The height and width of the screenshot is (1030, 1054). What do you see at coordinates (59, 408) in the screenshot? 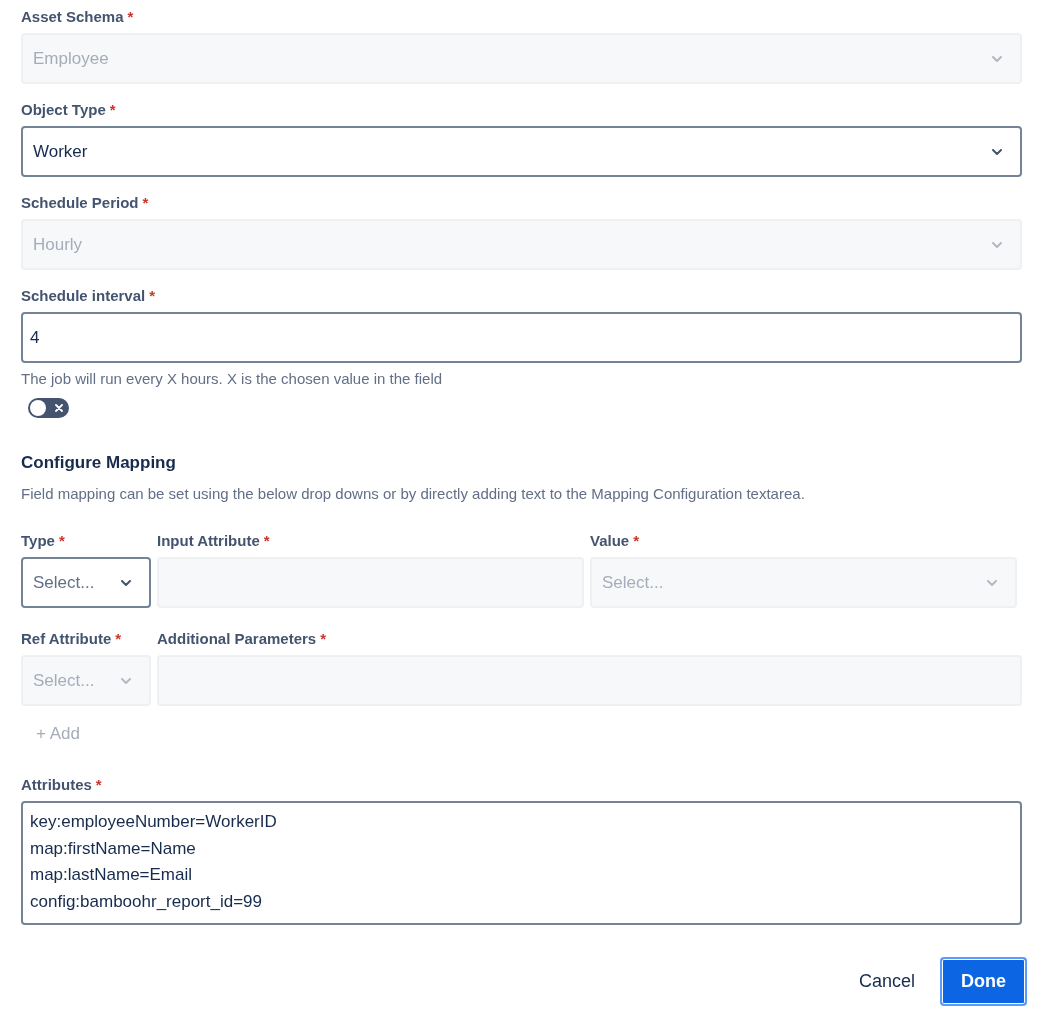
I see `x-icon` at bounding box center [59, 408].